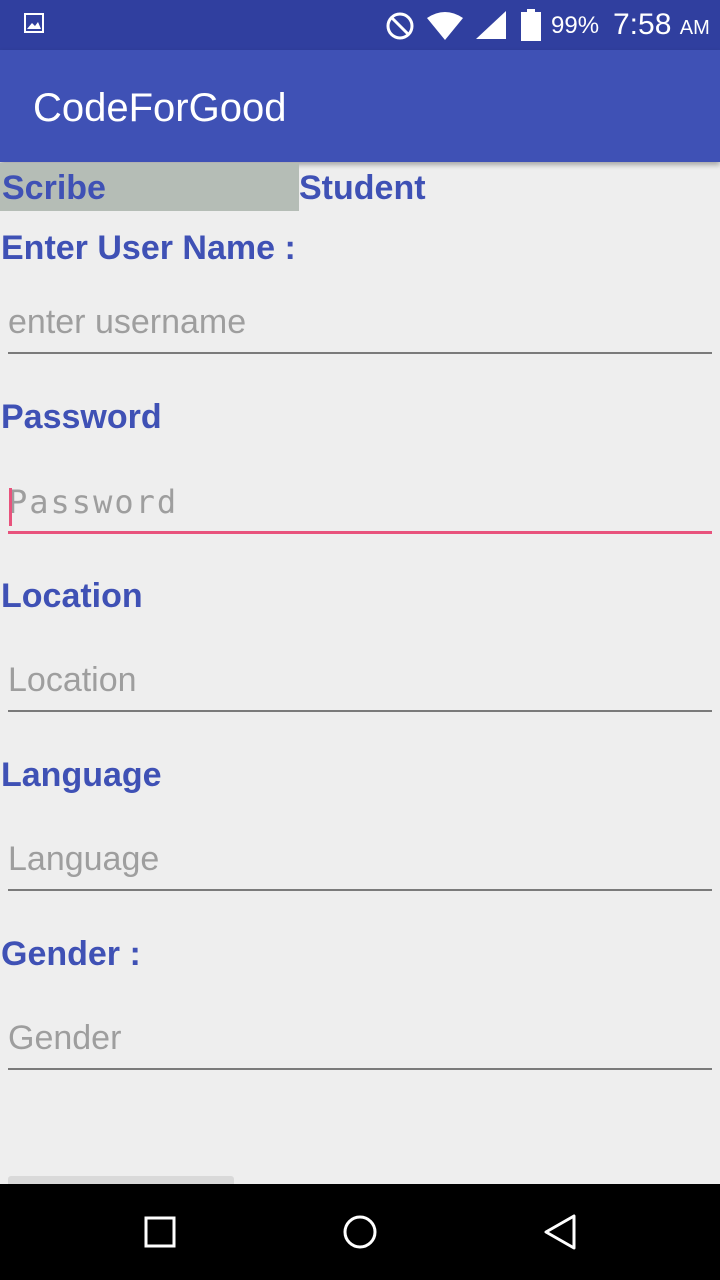 The height and width of the screenshot is (1280, 720). What do you see at coordinates (575, 25) in the screenshot?
I see `battery-percent: 99%` at bounding box center [575, 25].